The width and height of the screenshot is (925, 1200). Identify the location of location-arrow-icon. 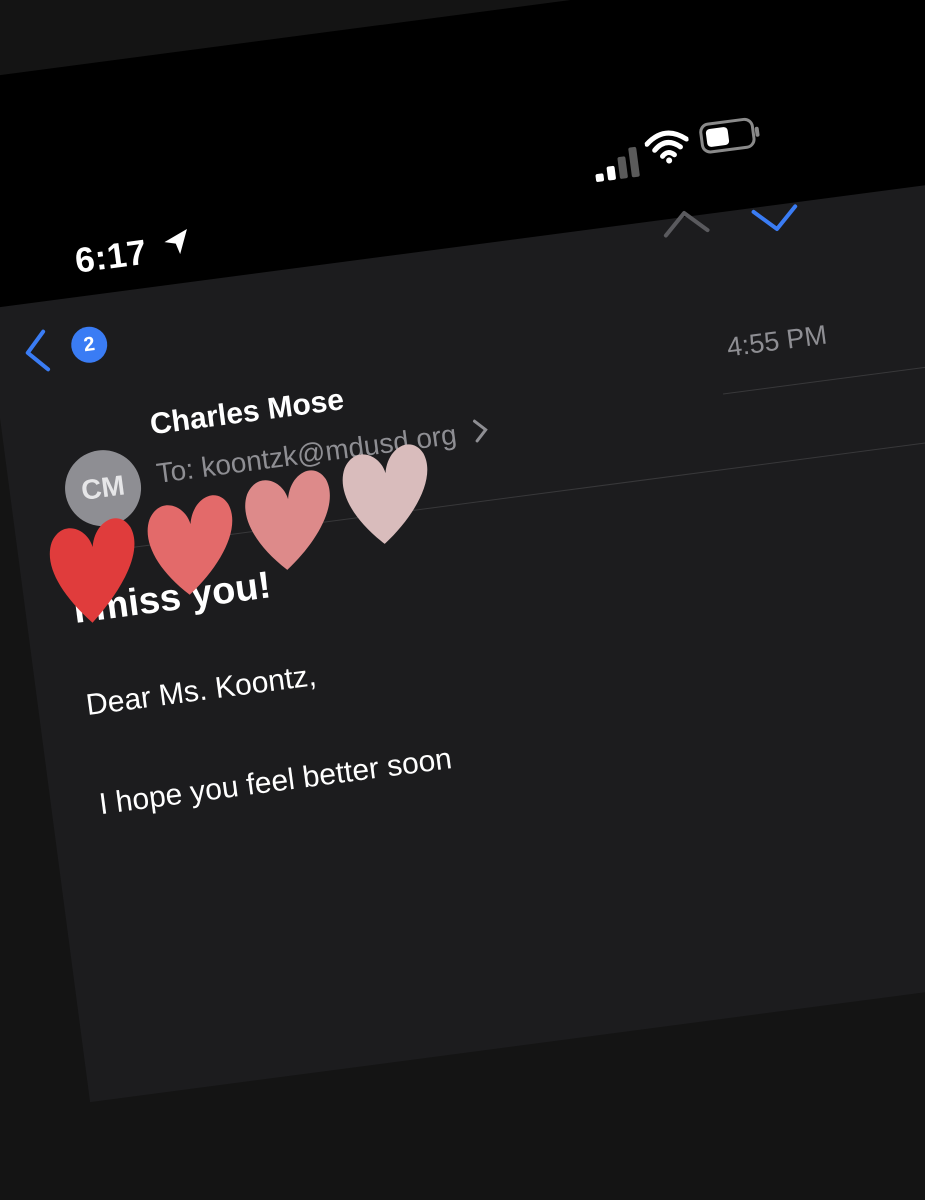
(177, 245).